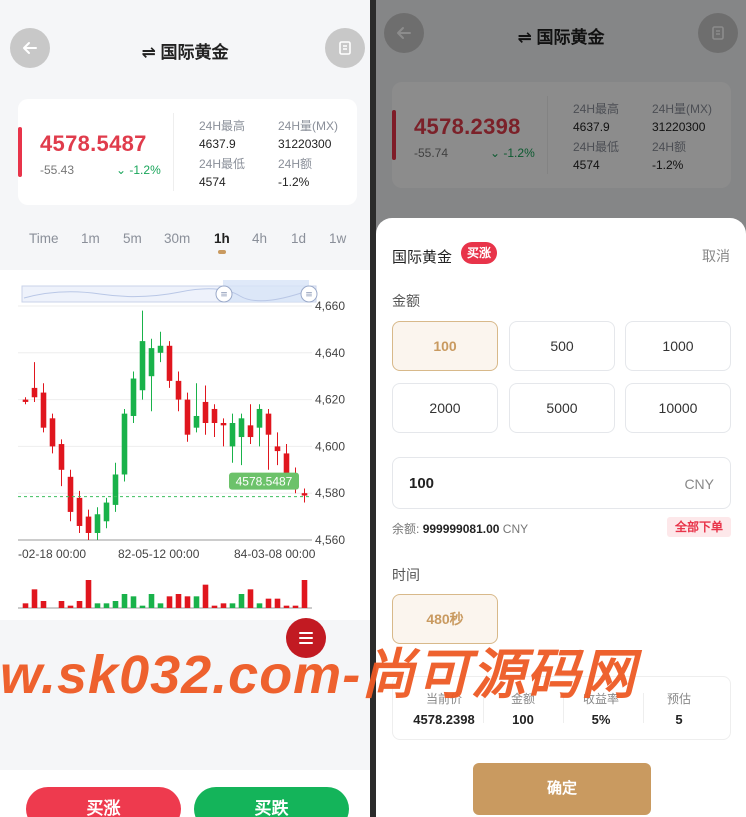 The height and width of the screenshot is (817, 746). What do you see at coordinates (678, 346) in the screenshot?
I see `amount-option-1000: 1000` at bounding box center [678, 346].